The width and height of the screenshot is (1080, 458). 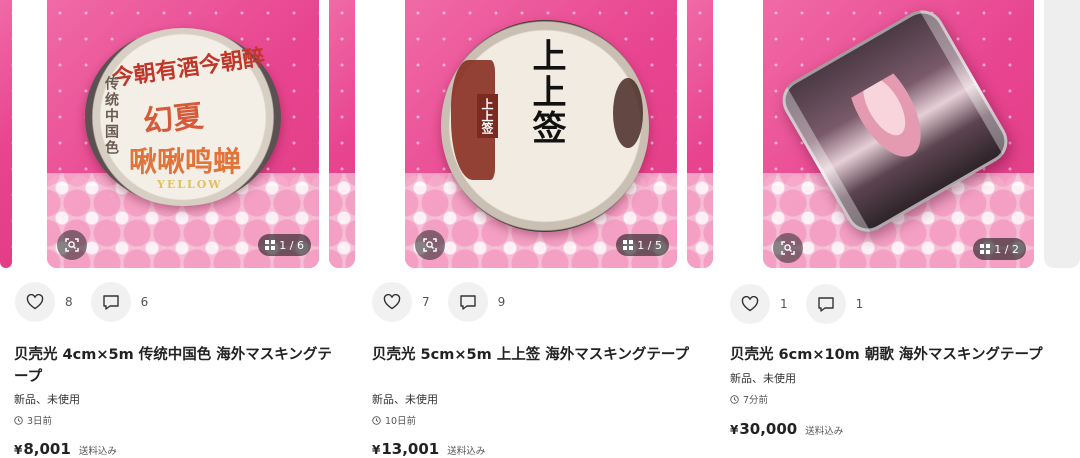 I want to click on tape-roll-artwork: 今朝有酒今朝醉 传统中国色 幻夏 啾啾鸣蝉 YELLOW, so click(x=183, y=117).